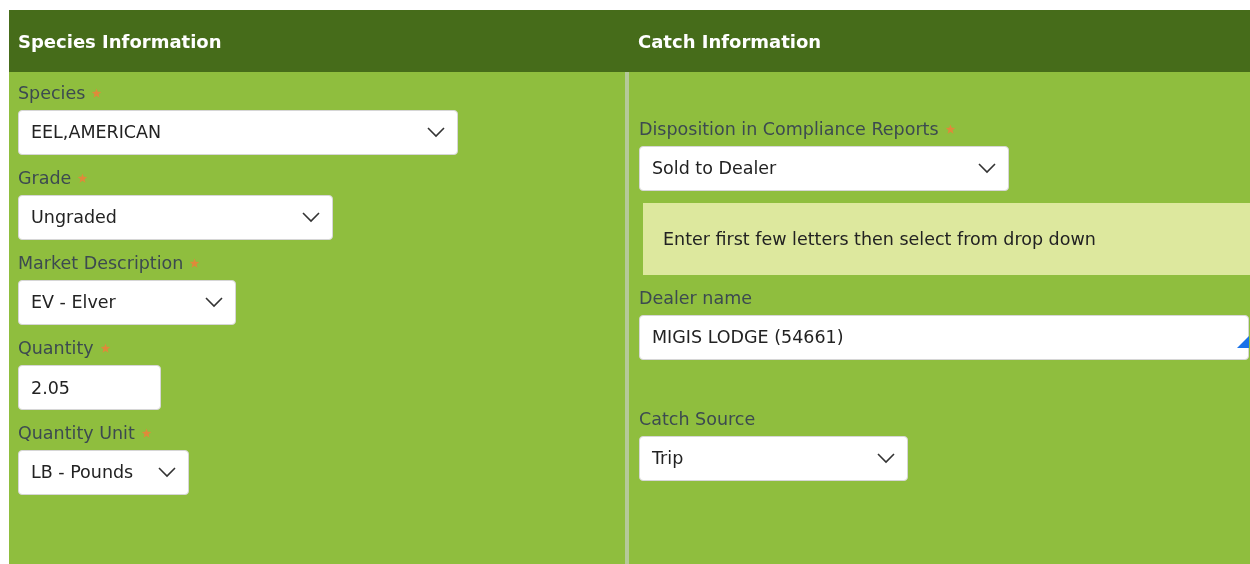  Describe the element at coordinates (697, 419) in the screenshot. I see `field-label: Catch Source` at that location.